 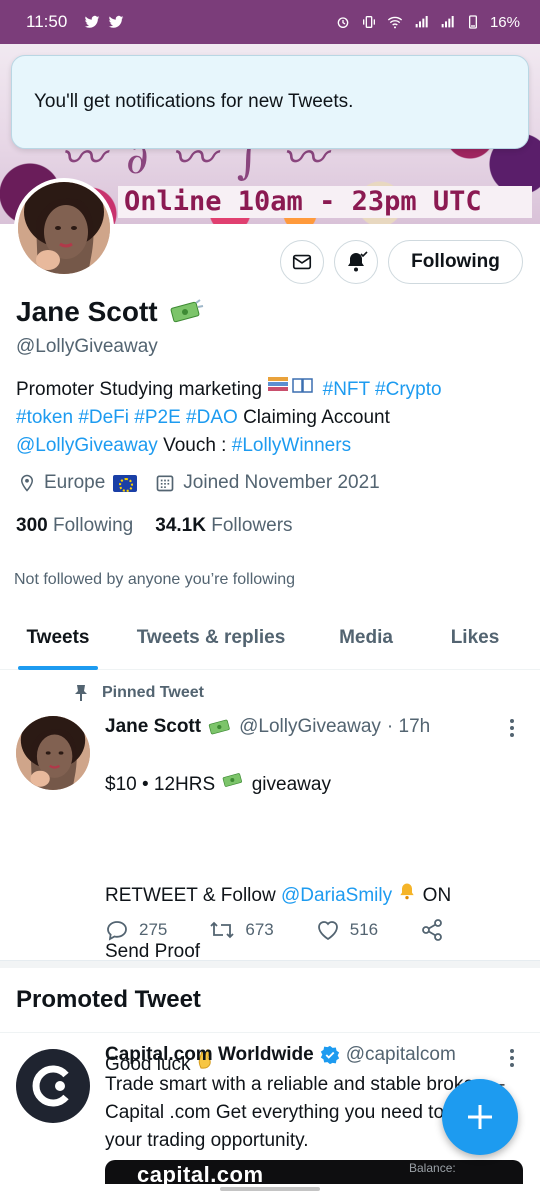 I want to click on status-notification-icons, so click(x=104, y=22).